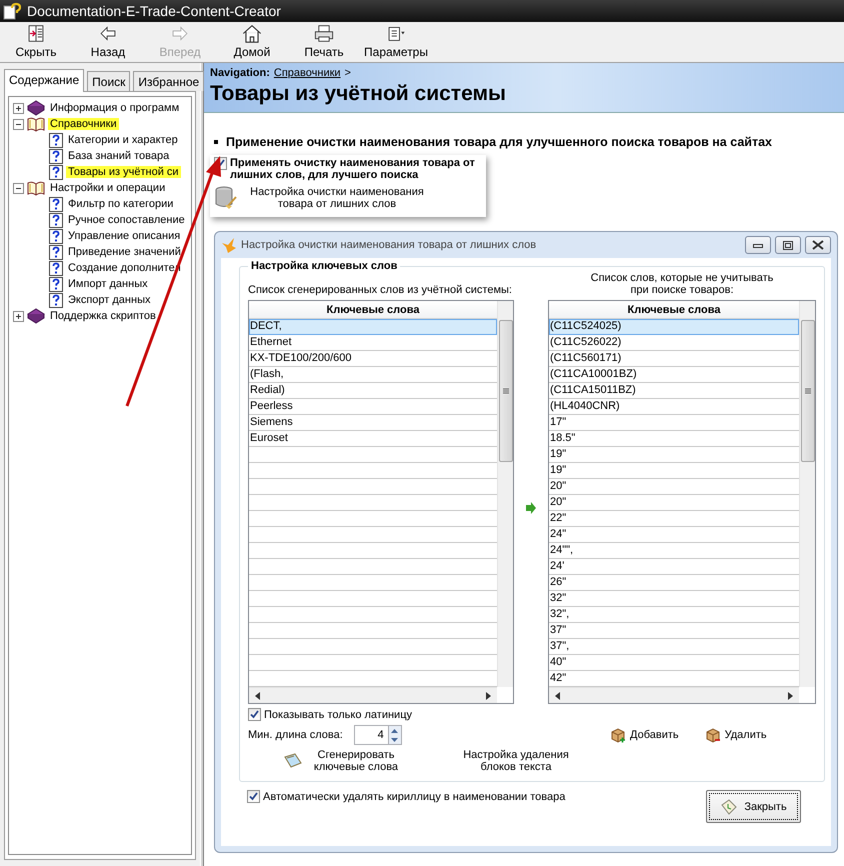 This screenshot has width=844, height=866. What do you see at coordinates (414, 796) in the screenshot?
I see `checkbox-label: Автоматически удалять кириллицу в наименовании товара` at bounding box center [414, 796].